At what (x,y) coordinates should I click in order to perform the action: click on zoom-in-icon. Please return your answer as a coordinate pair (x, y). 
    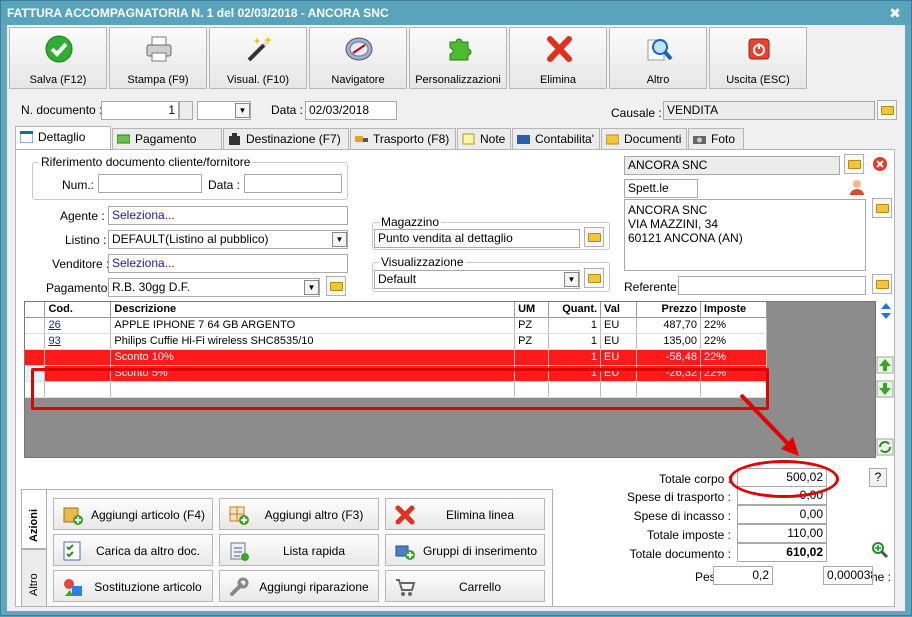
    Looking at the image, I should click on (880, 550).